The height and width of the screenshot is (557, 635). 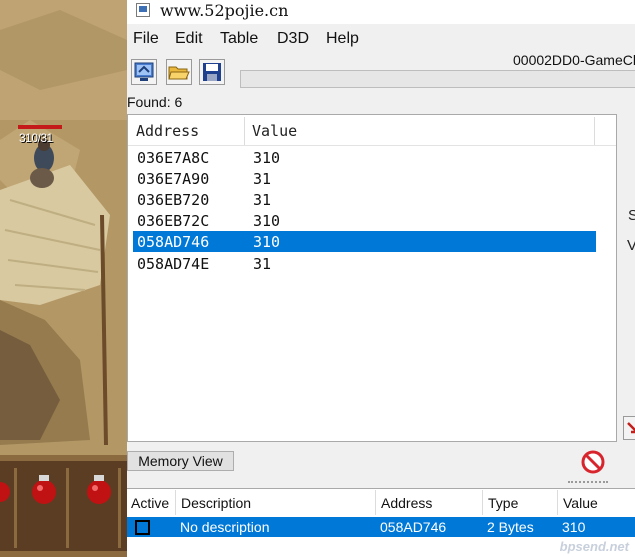 What do you see at coordinates (189, 39) in the screenshot?
I see `menu-edit: Edit` at bounding box center [189, 39].